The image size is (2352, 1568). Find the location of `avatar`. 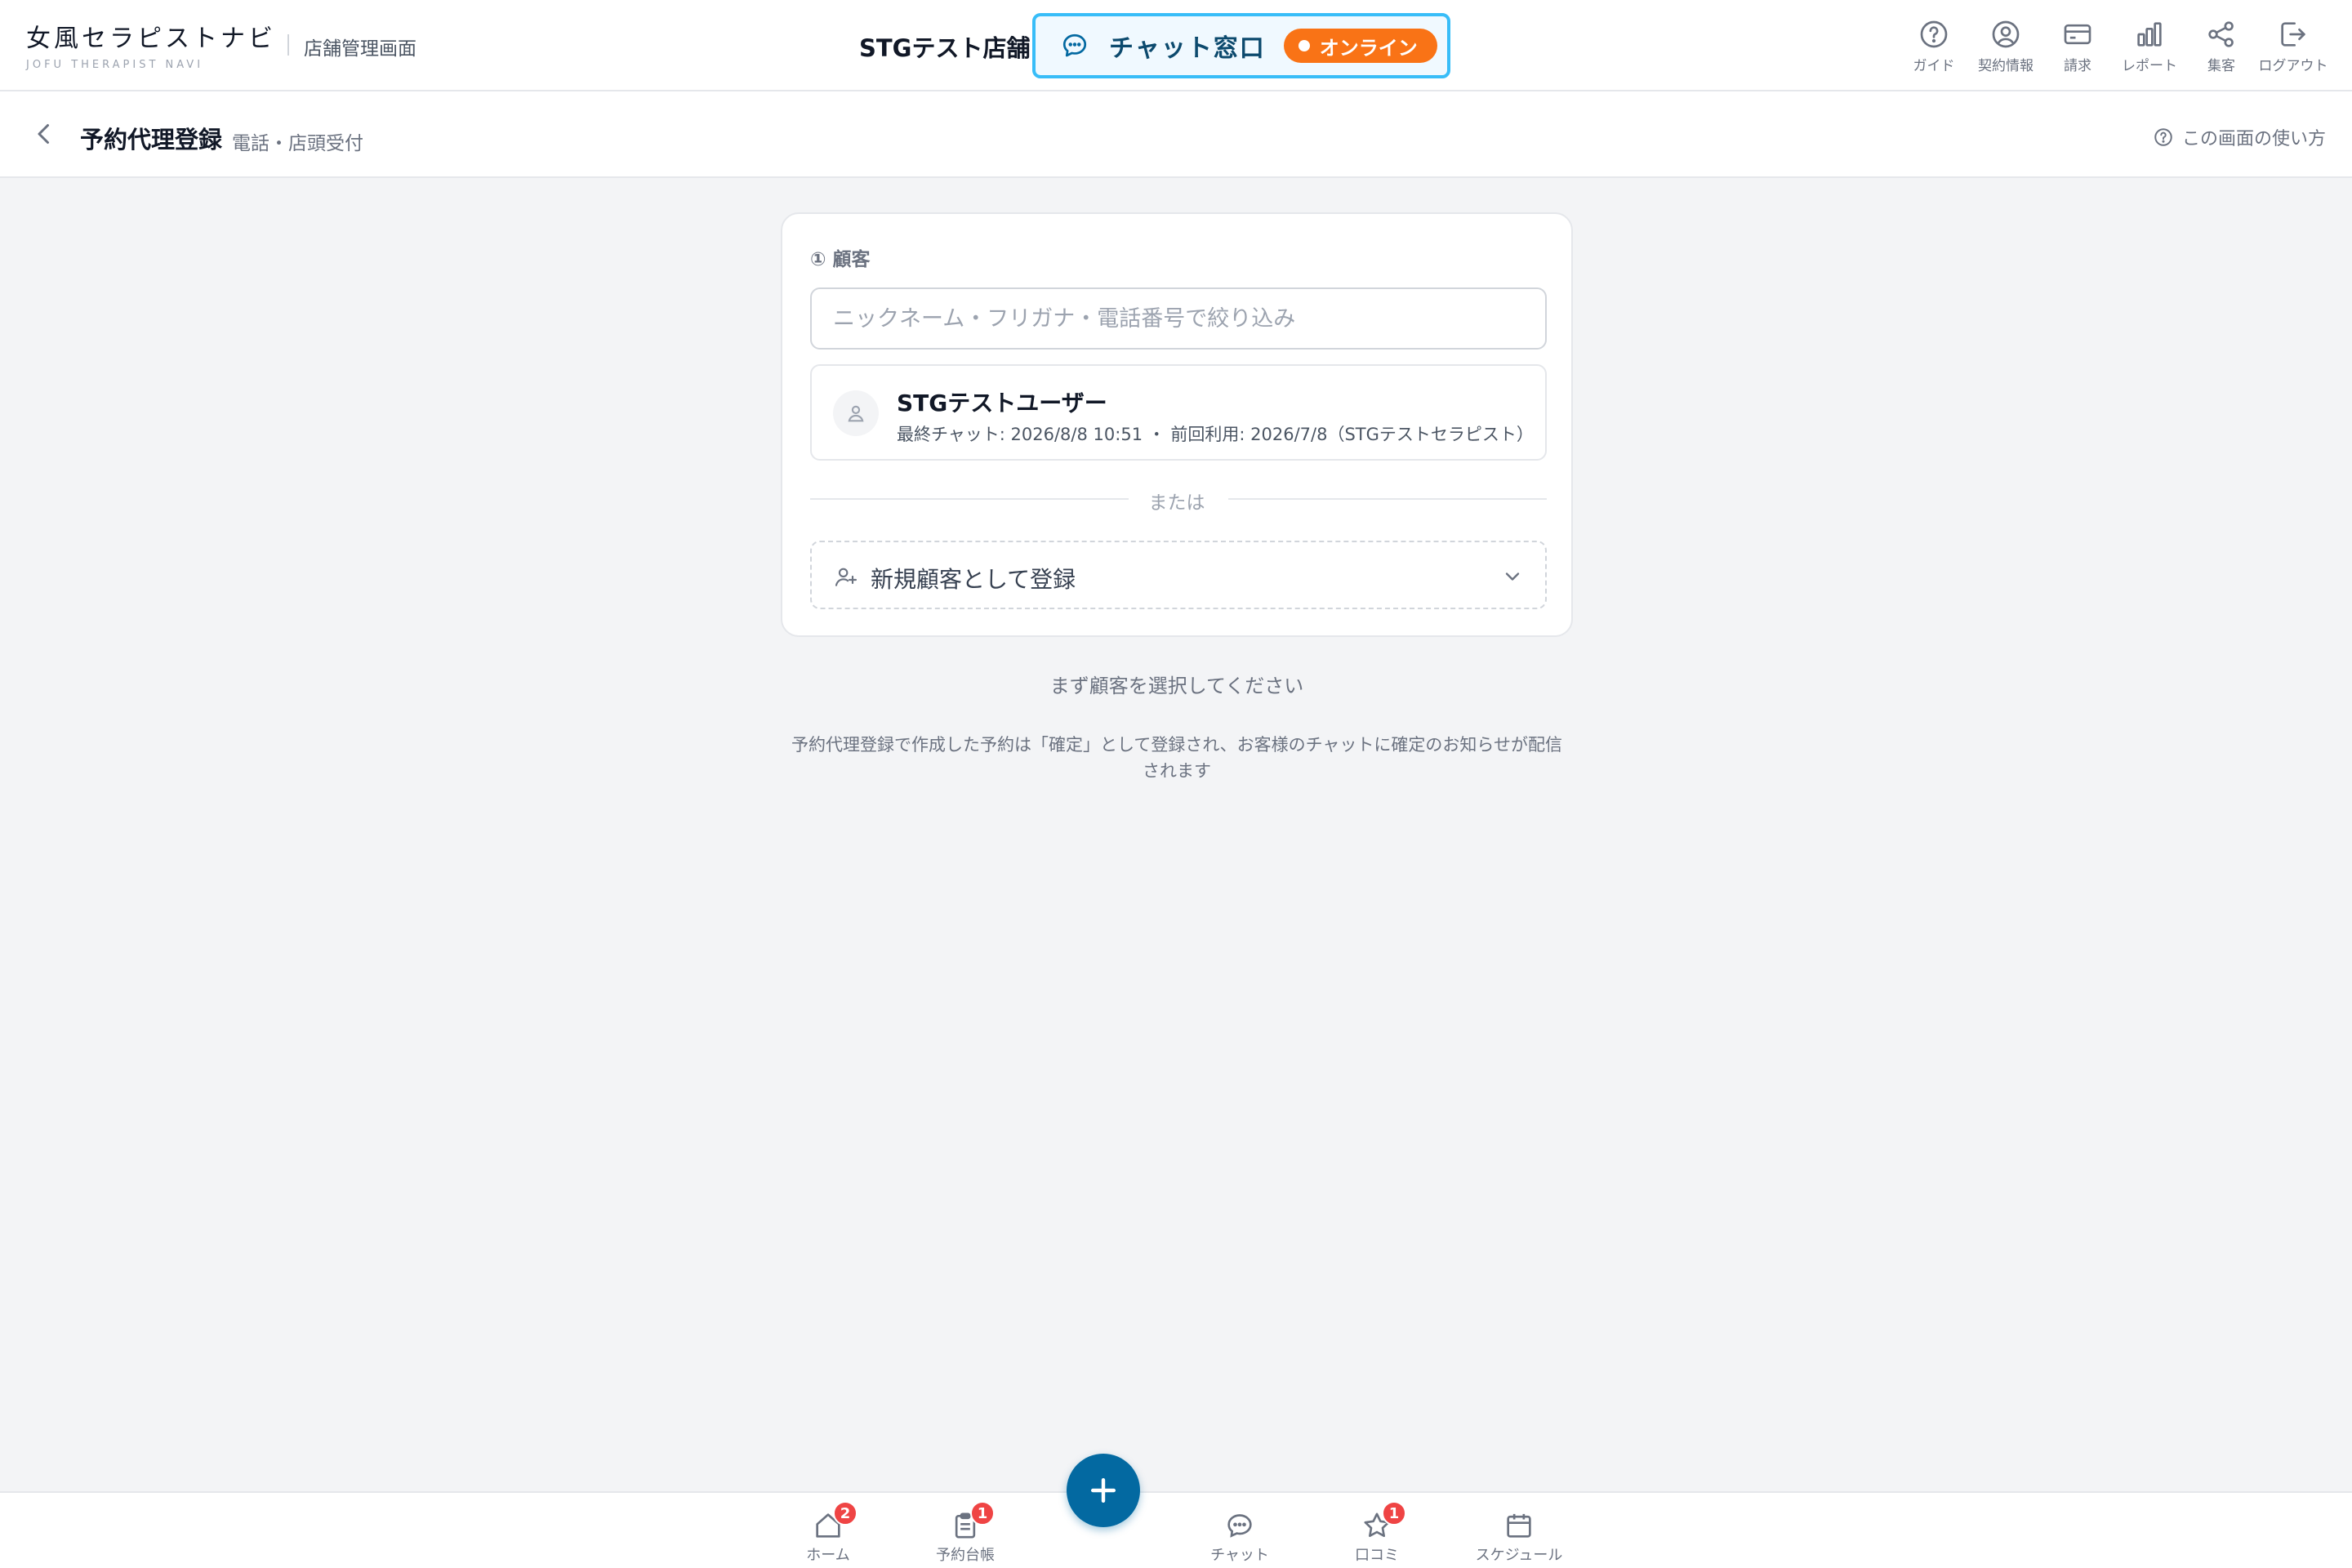

avatar is located at coordinates (856, 413).